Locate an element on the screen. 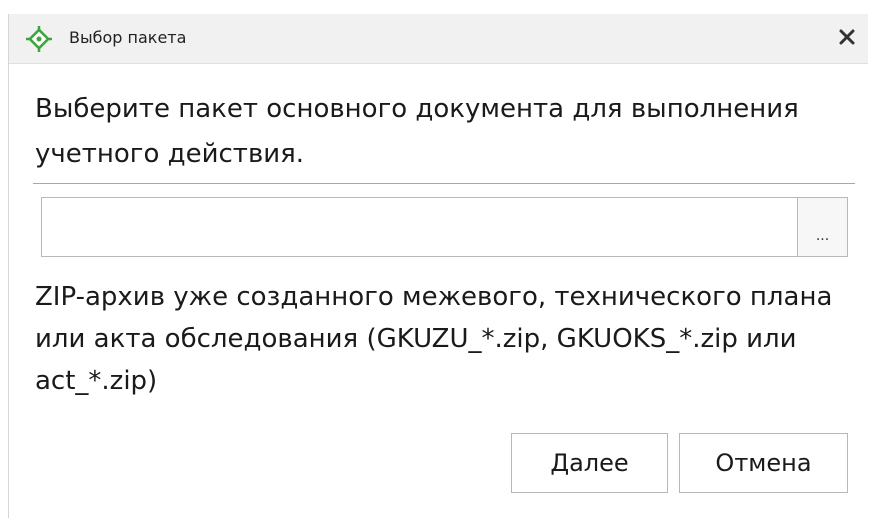  package-path-input is located at coordinates (419, 227).